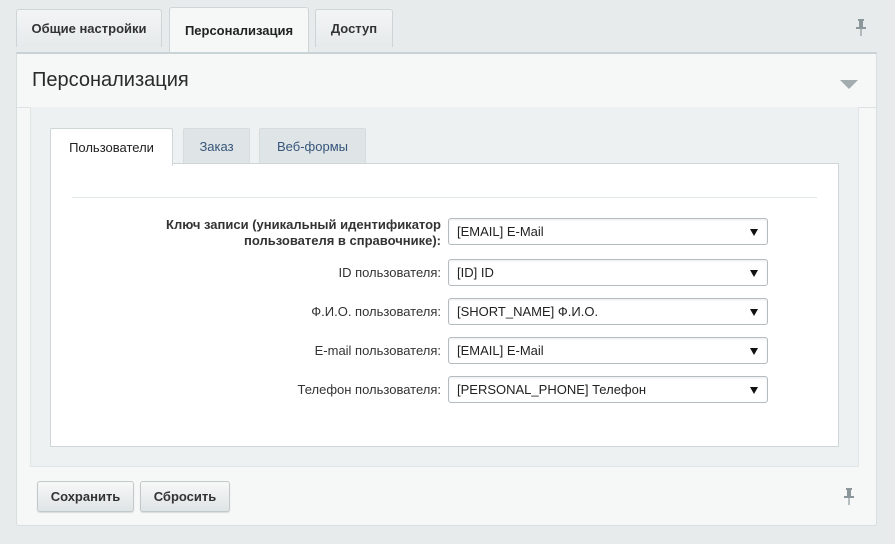  I want to click on subtab-users-label: Пользователи, so click(111, 147).